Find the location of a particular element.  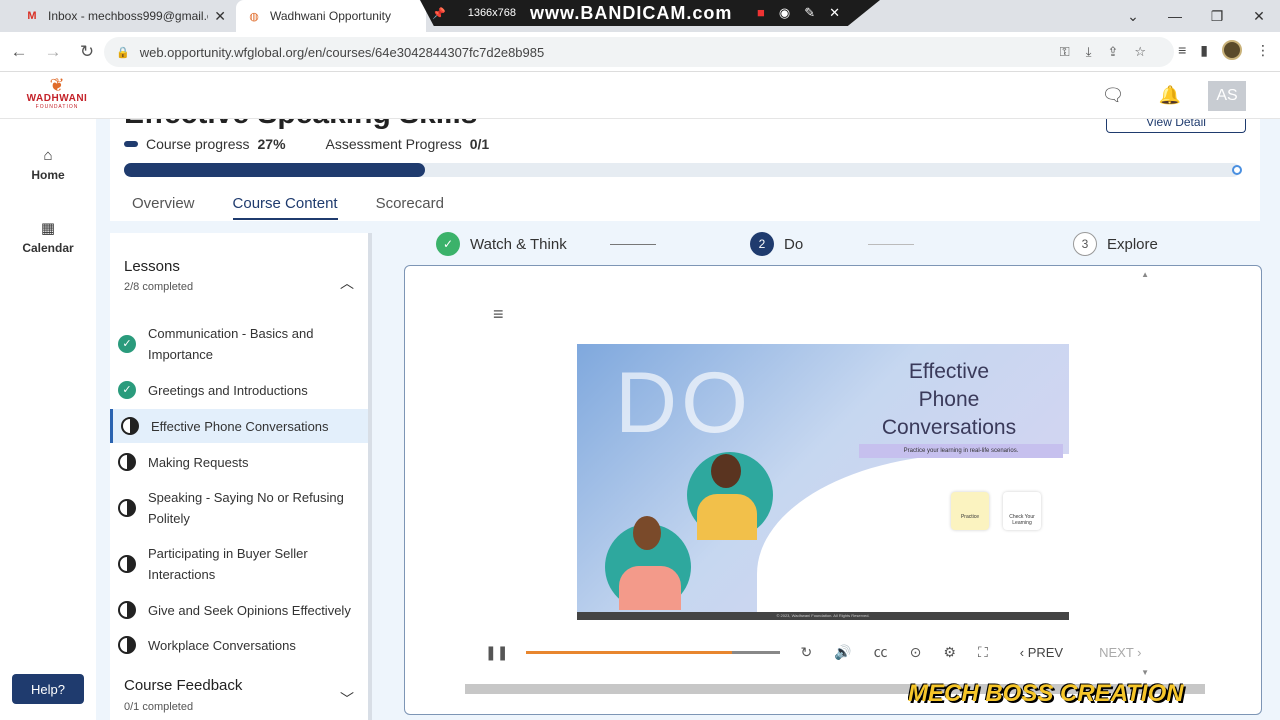

help-button: Help? is located at coordinates (48, 689).